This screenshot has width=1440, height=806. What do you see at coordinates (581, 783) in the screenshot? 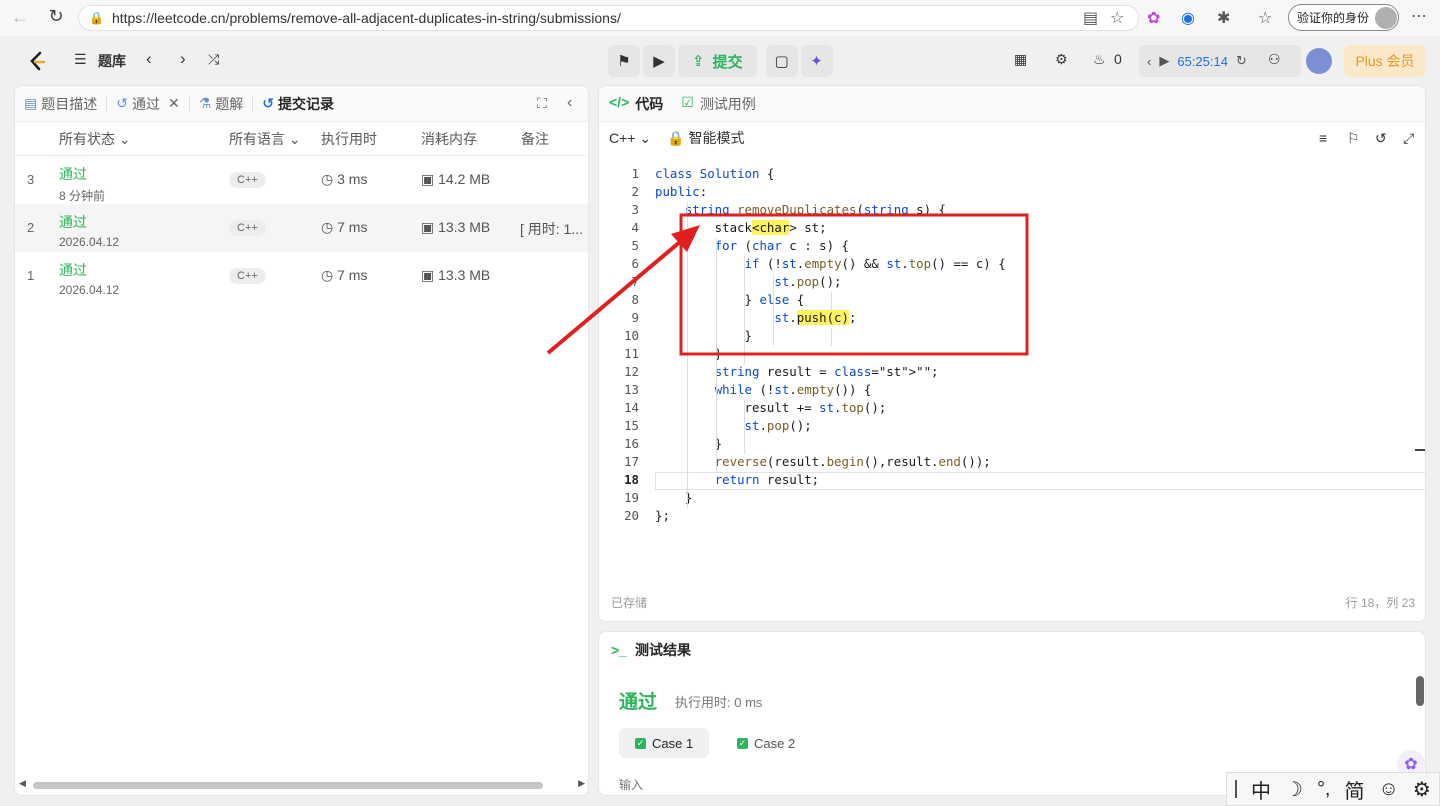
I see `scroll-right-icon: ▶` at bounding box center [581, 783].